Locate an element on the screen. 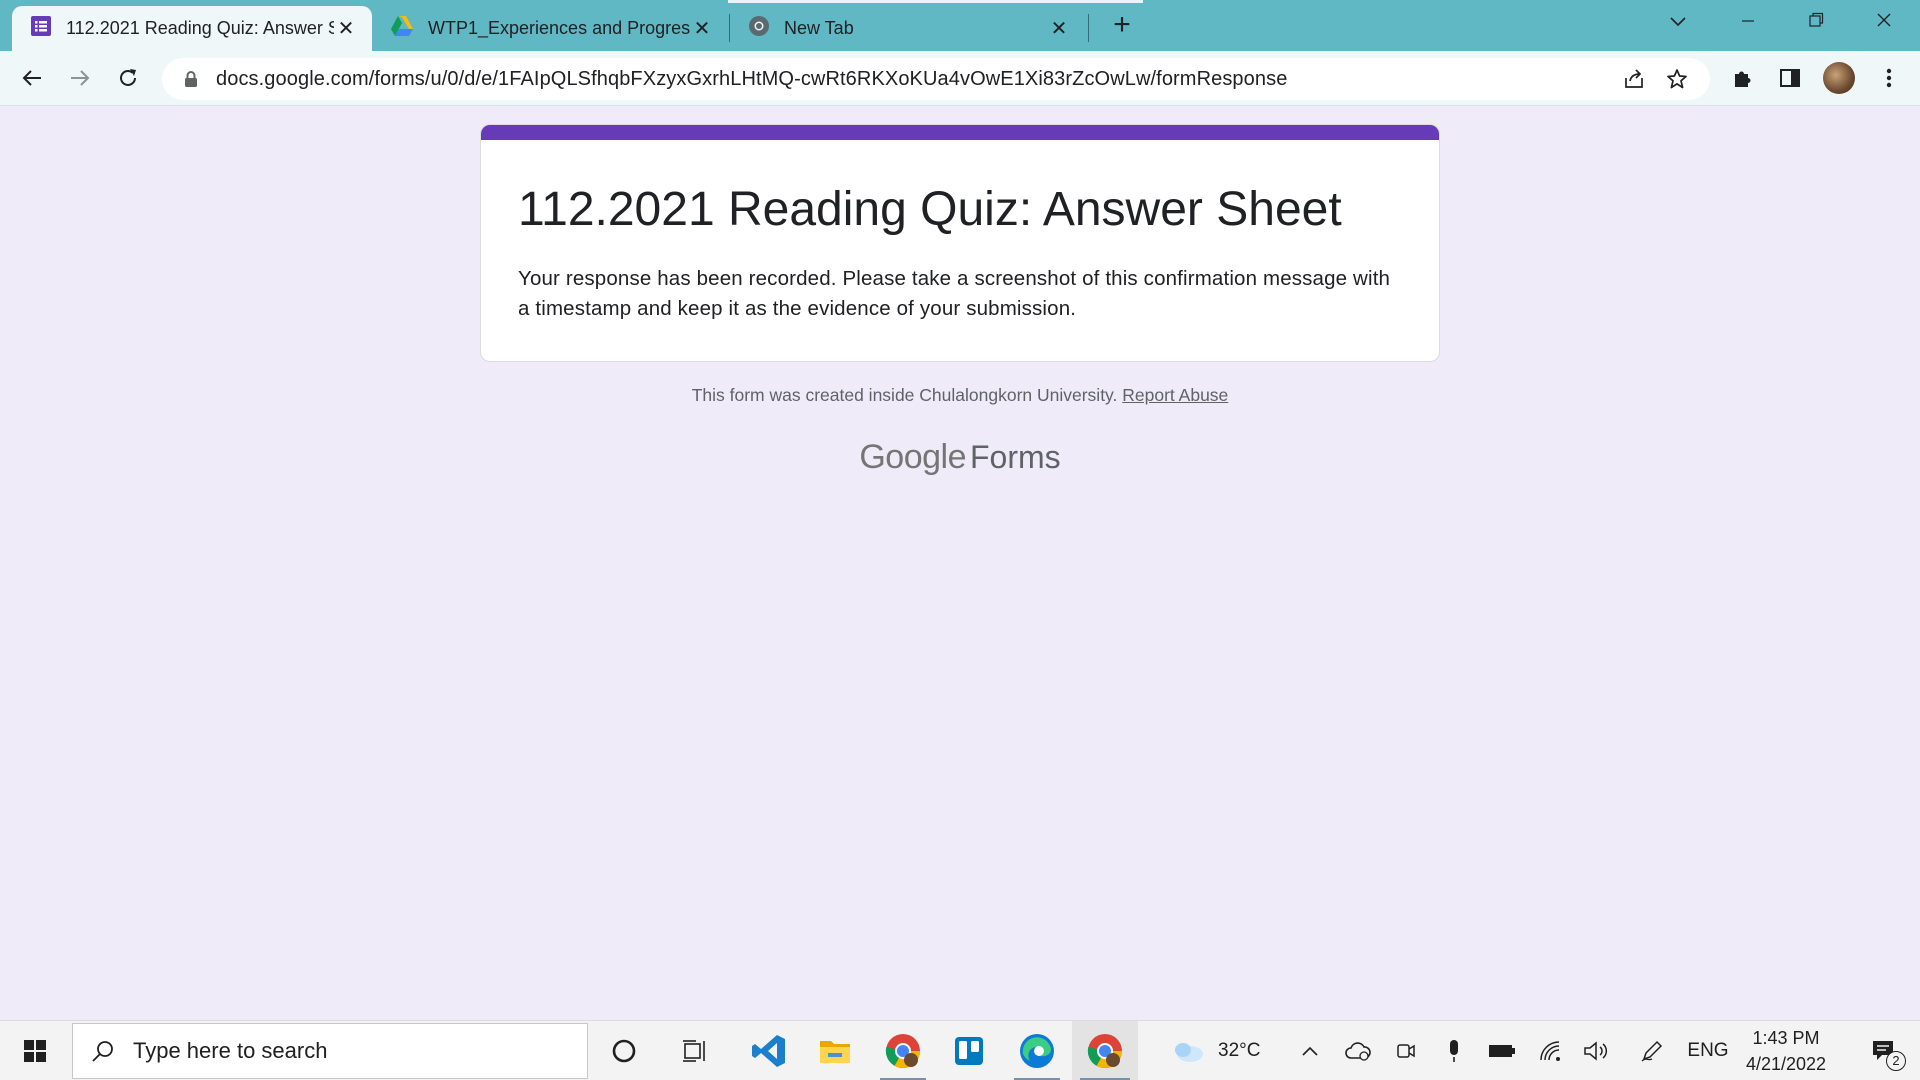  share-icon is located at coordinates (1634, 79).